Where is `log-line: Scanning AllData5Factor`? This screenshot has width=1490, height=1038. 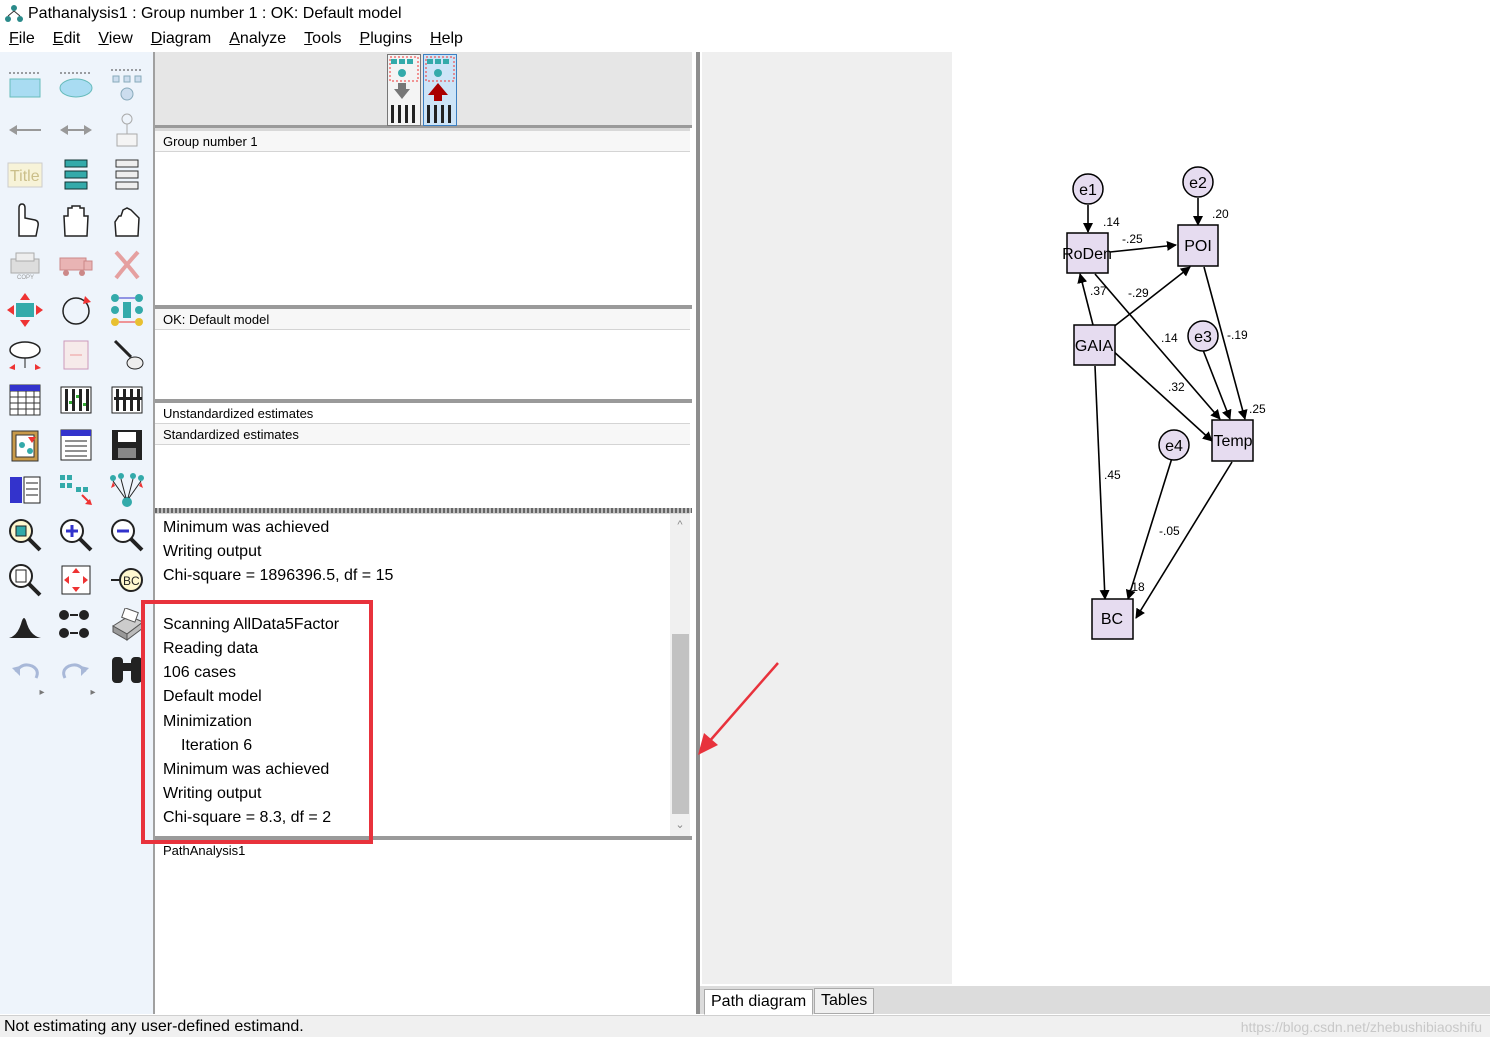 log-line: Scanning AllData5Factor is located at coordinates (251, 624).